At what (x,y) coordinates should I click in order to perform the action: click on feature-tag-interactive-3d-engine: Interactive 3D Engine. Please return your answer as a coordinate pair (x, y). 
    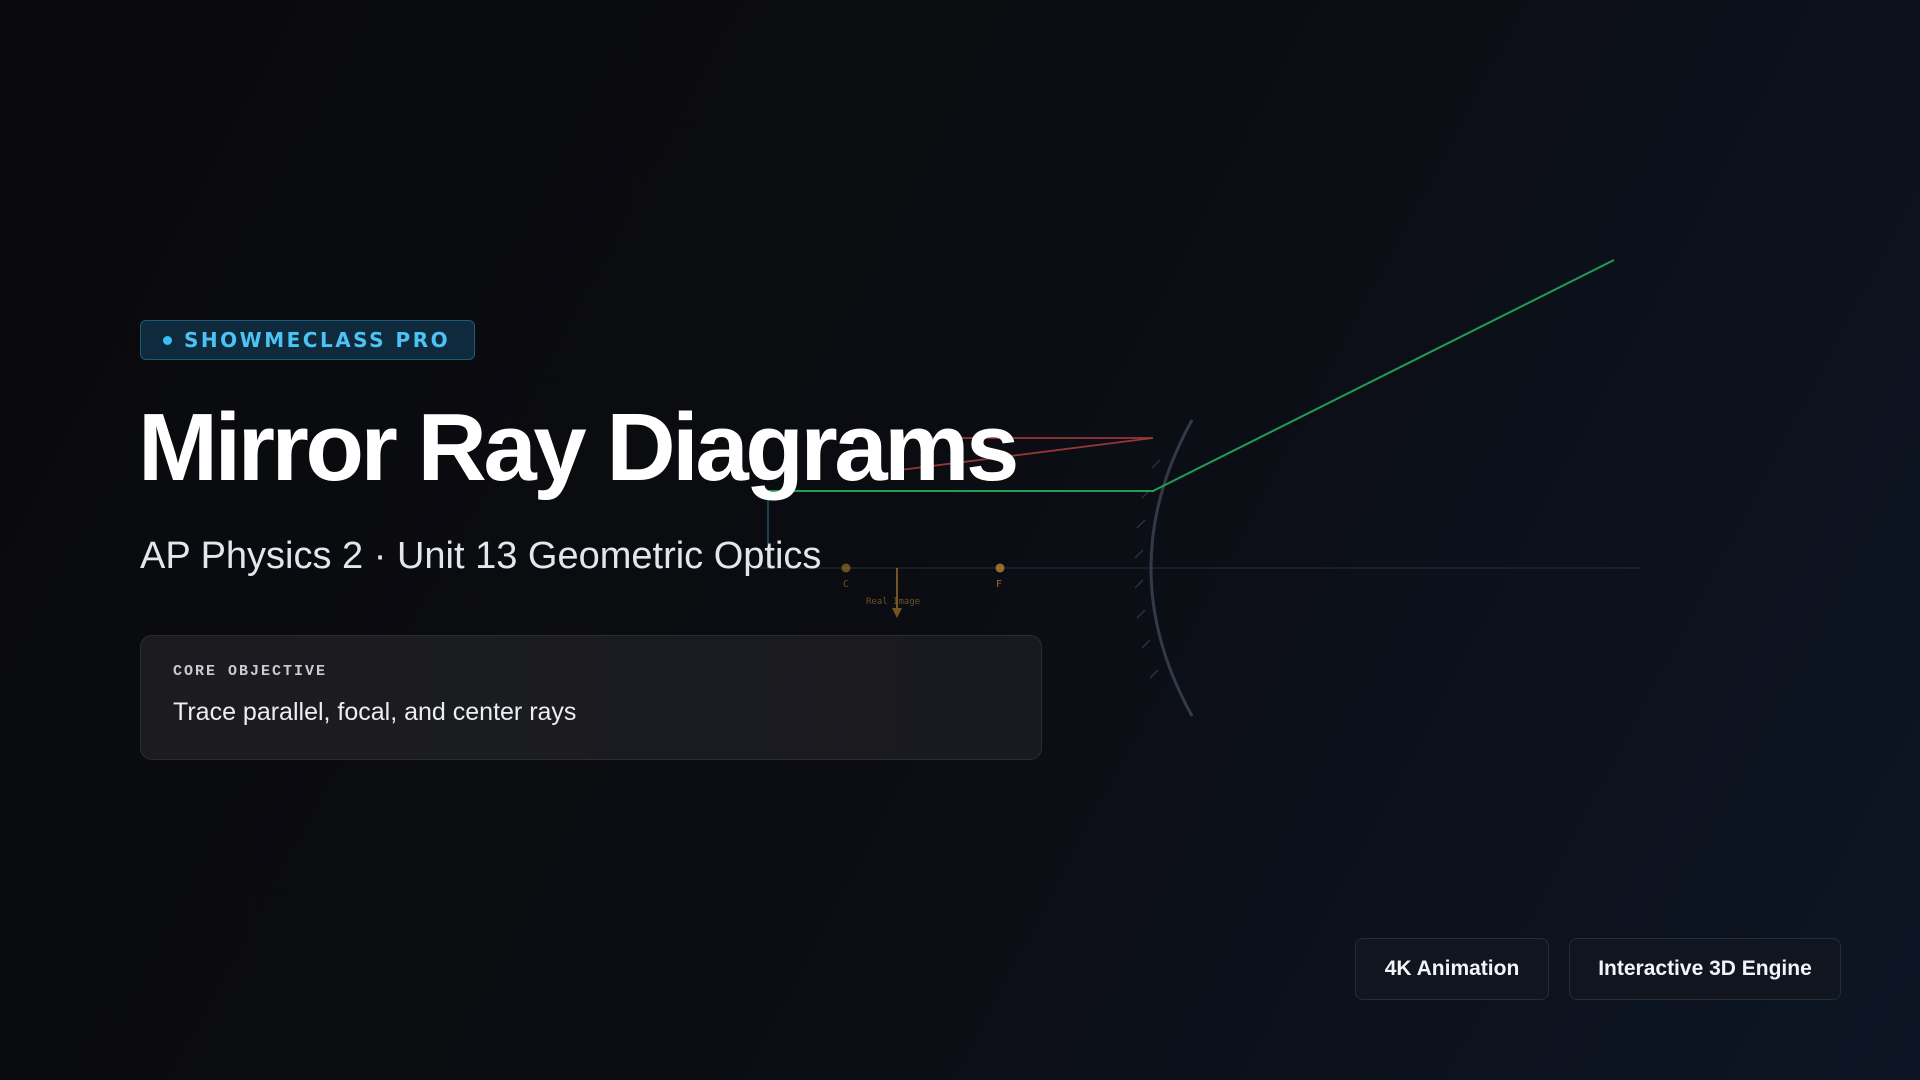
    Looking at the image, I should click on (1705, 969).